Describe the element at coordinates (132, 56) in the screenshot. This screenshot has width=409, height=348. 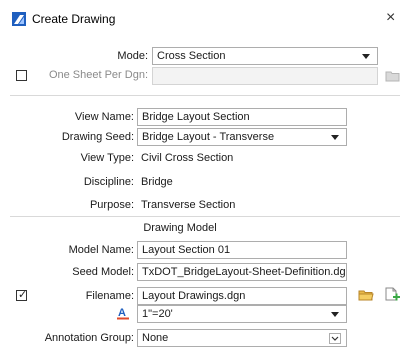
I see `mode-label: Mode:` at that location.